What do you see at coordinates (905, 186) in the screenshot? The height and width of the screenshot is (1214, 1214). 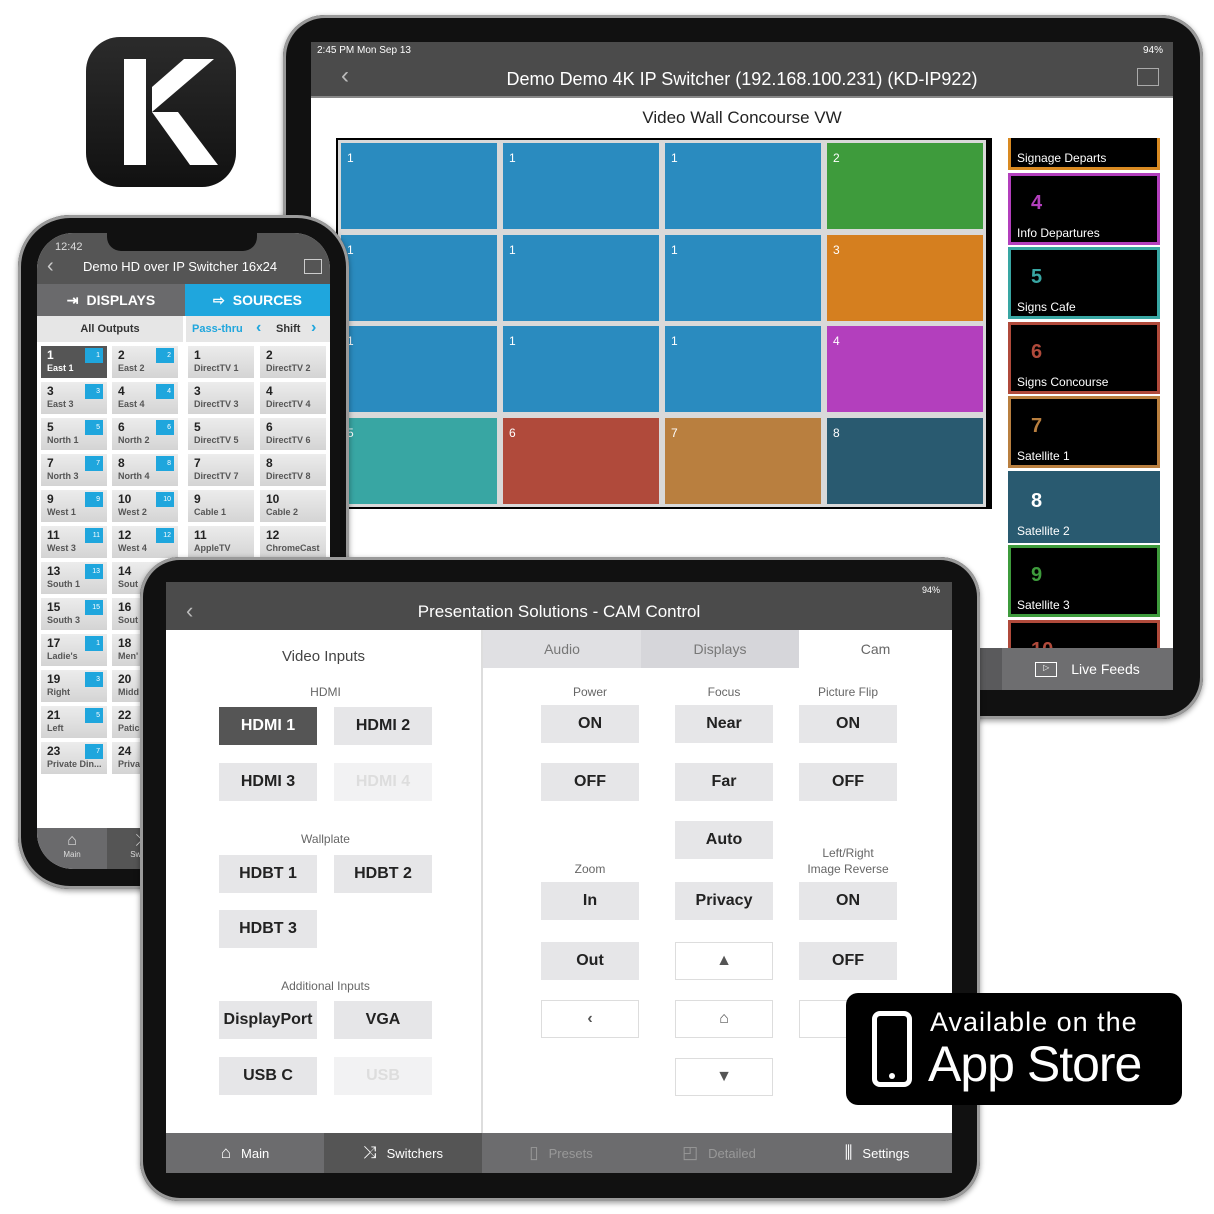 I see `wall-cell: 2` at bounding box center [905, 186].